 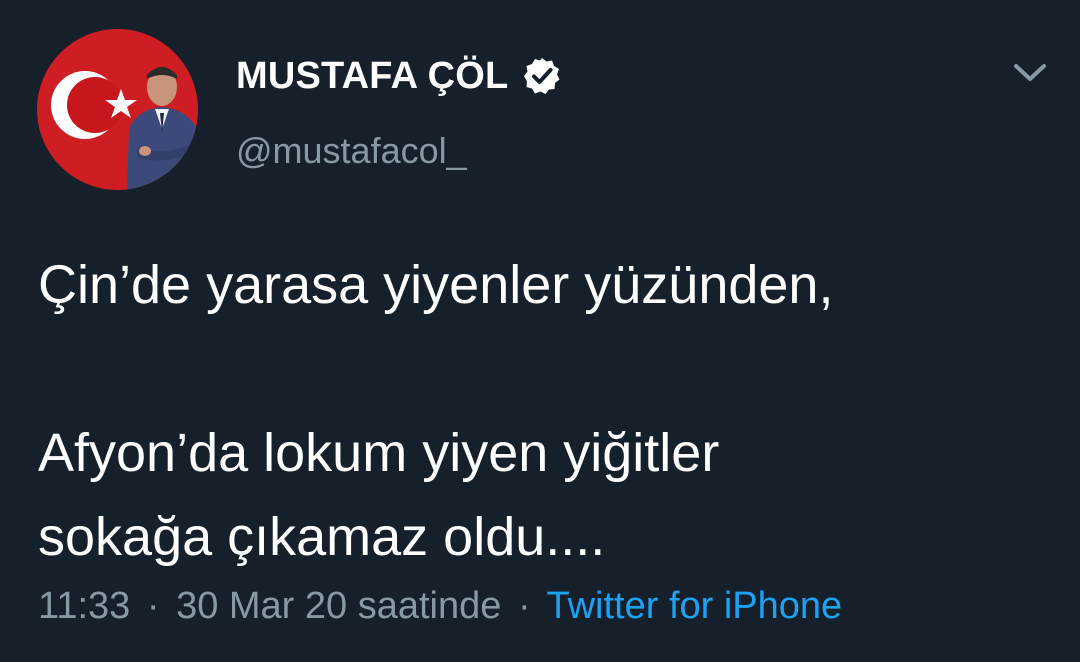 I want to click on user-handle: @mustafacol_, so click(x=351, y=151).